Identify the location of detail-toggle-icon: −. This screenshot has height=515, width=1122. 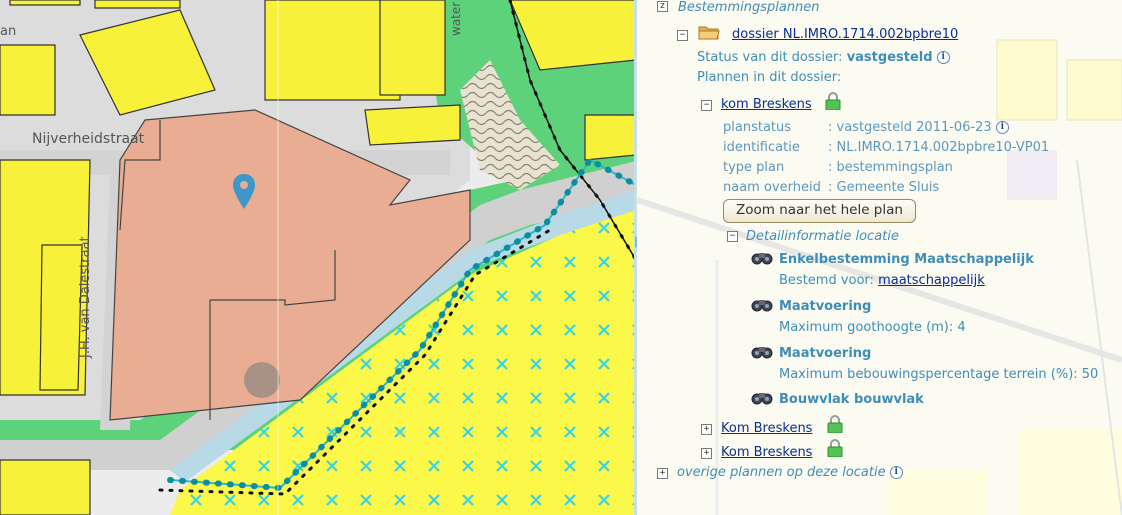
(732, 236).